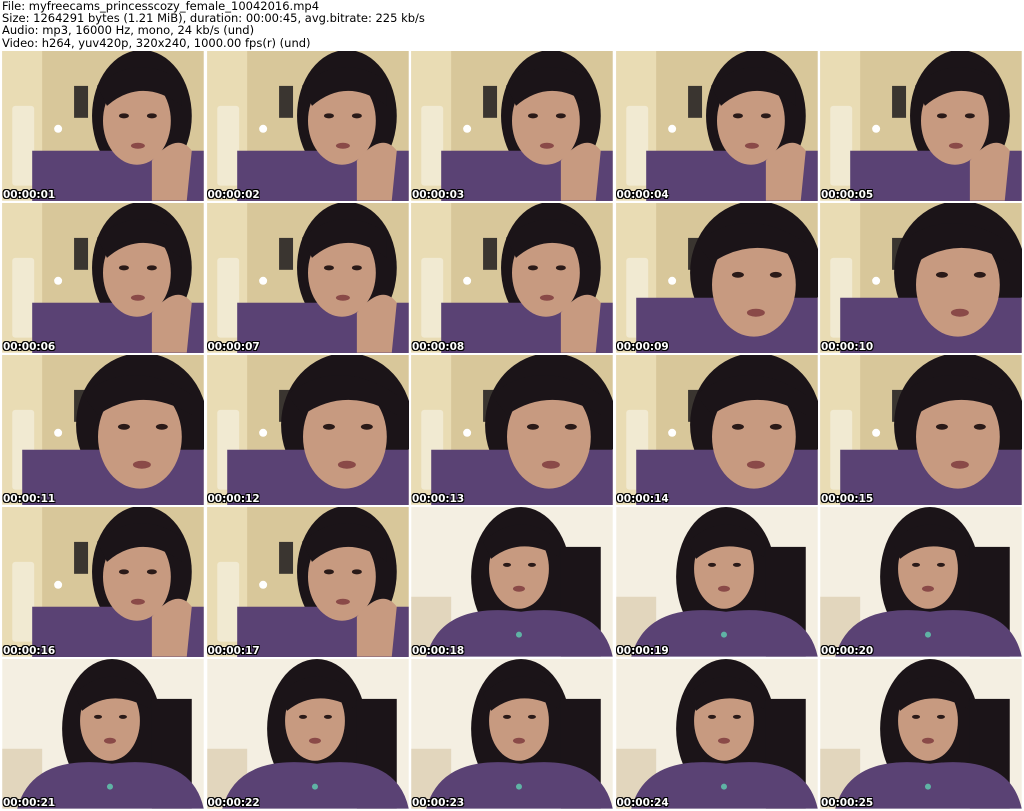  Describe the element at coordinates (921, 734) in the screenshot. I see `video-frame-thumbnail: 00:00:25` at that location.